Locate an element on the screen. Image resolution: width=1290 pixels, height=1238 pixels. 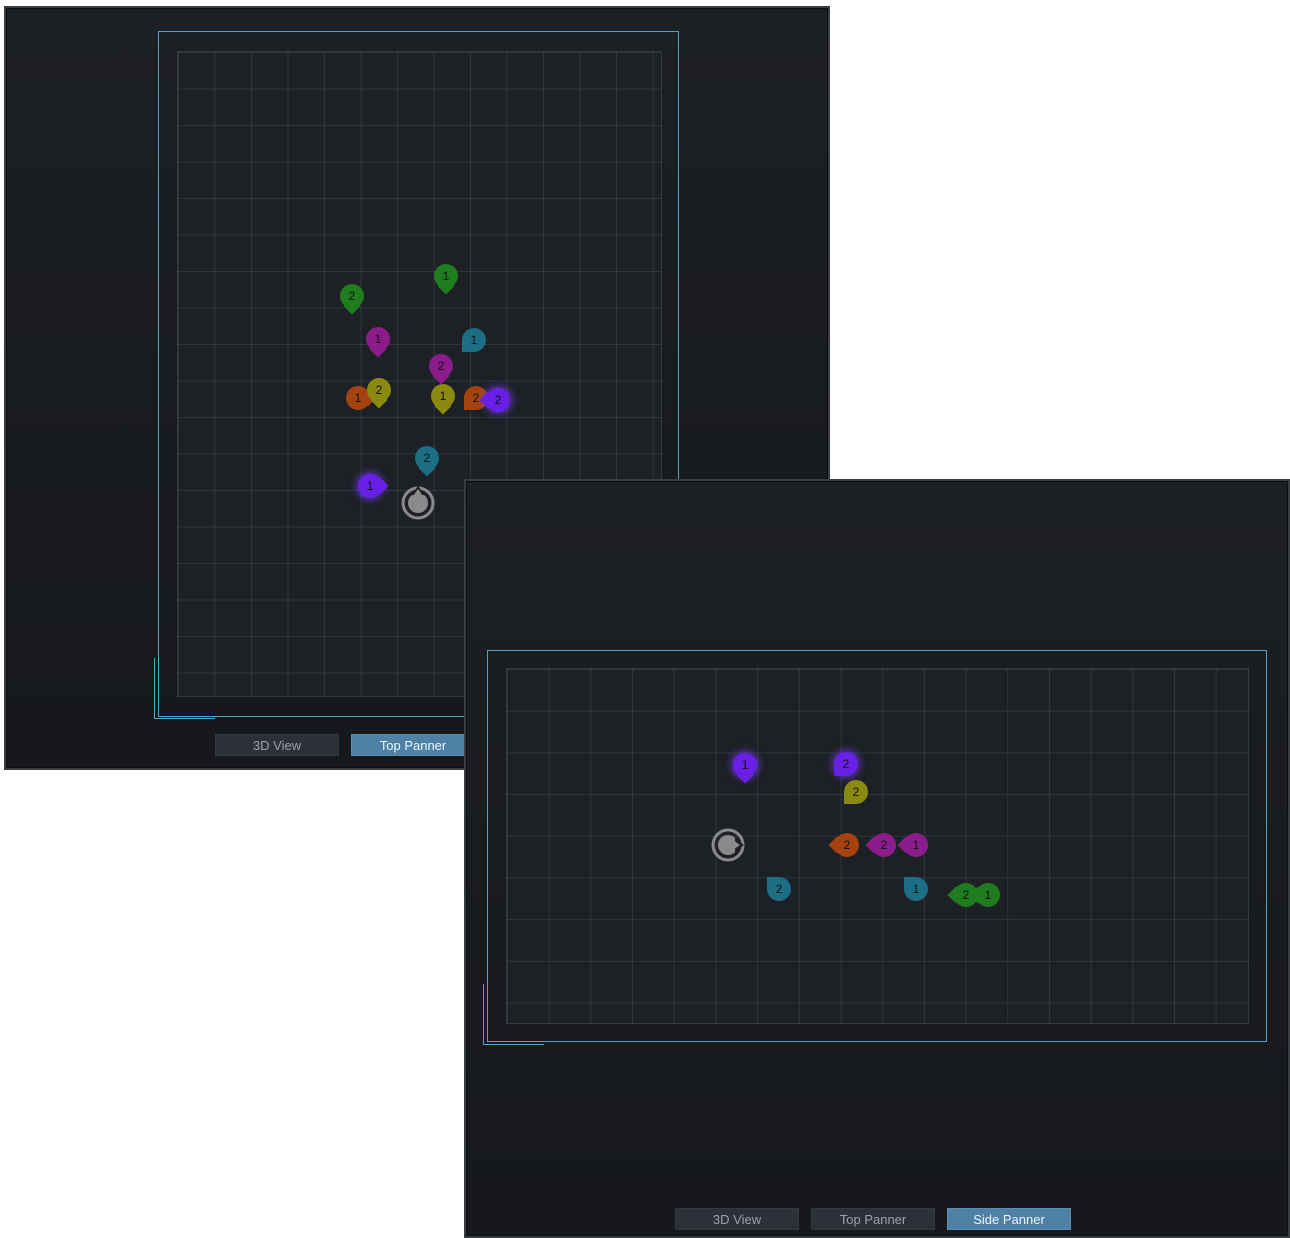
view-tabs: 3D View Top Panner Side Panner is located at coordinates (873, 1219).